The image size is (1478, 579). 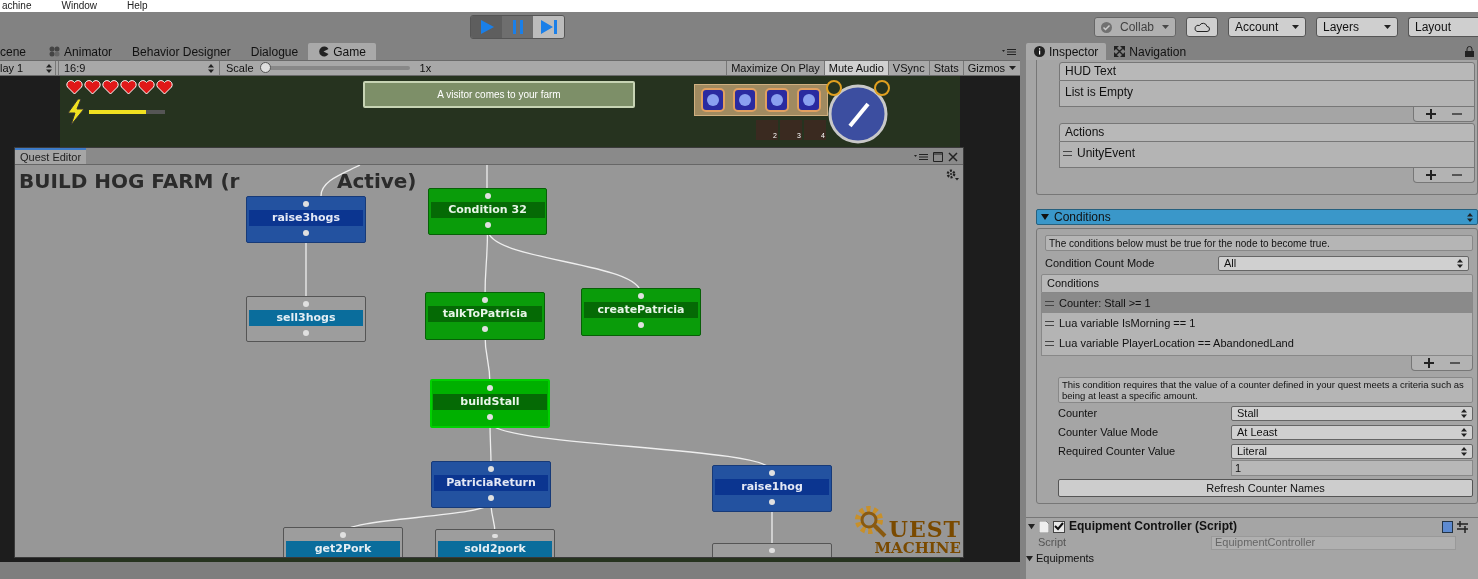 I want to click on section-header: Conditions, so click(x=1257, y=217).